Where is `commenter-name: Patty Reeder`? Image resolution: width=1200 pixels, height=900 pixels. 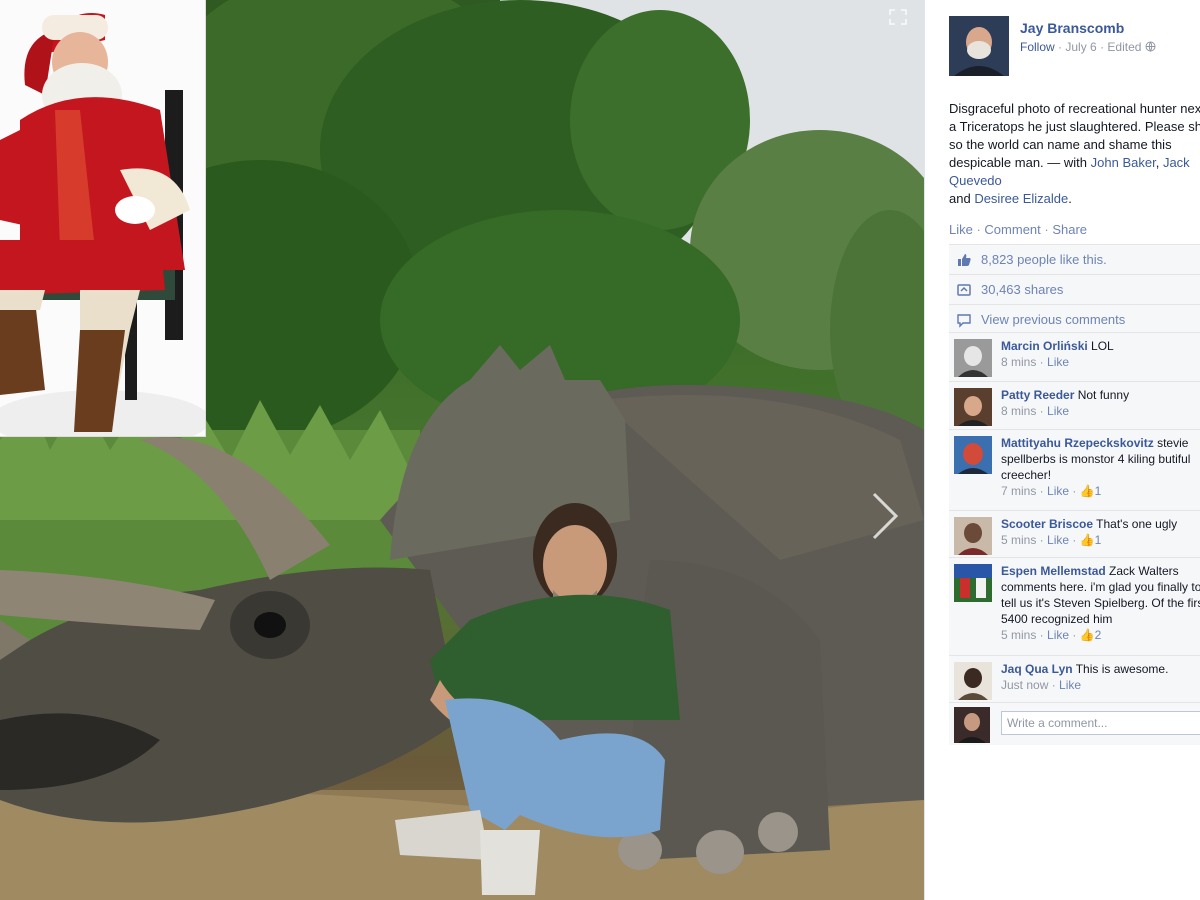 commenter-name: Patty Reeder is located at coordinates (1037, 395).